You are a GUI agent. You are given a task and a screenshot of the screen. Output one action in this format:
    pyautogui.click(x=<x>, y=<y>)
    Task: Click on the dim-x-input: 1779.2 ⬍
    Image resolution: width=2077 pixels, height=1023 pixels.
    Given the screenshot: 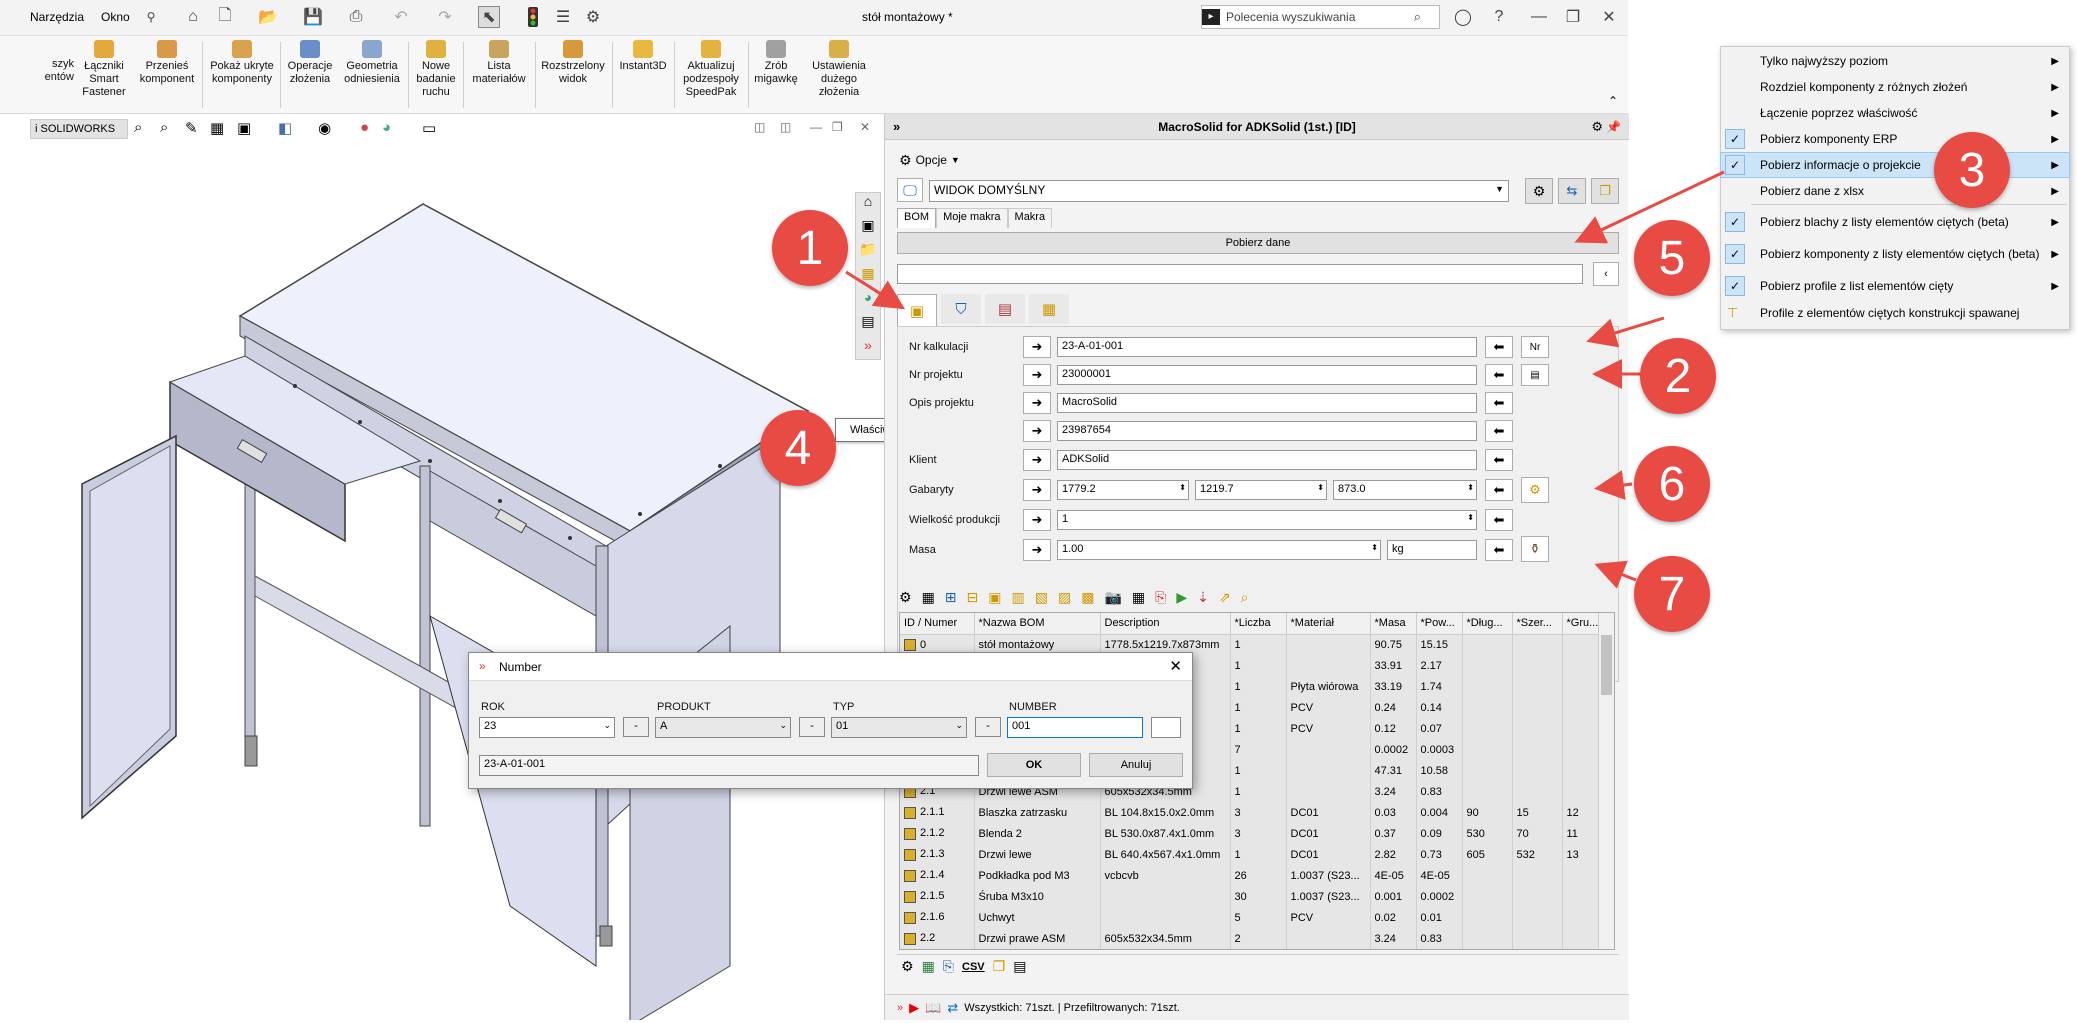 What is the action you would take?
    pyautogui.click(x=1123, y=490)
    